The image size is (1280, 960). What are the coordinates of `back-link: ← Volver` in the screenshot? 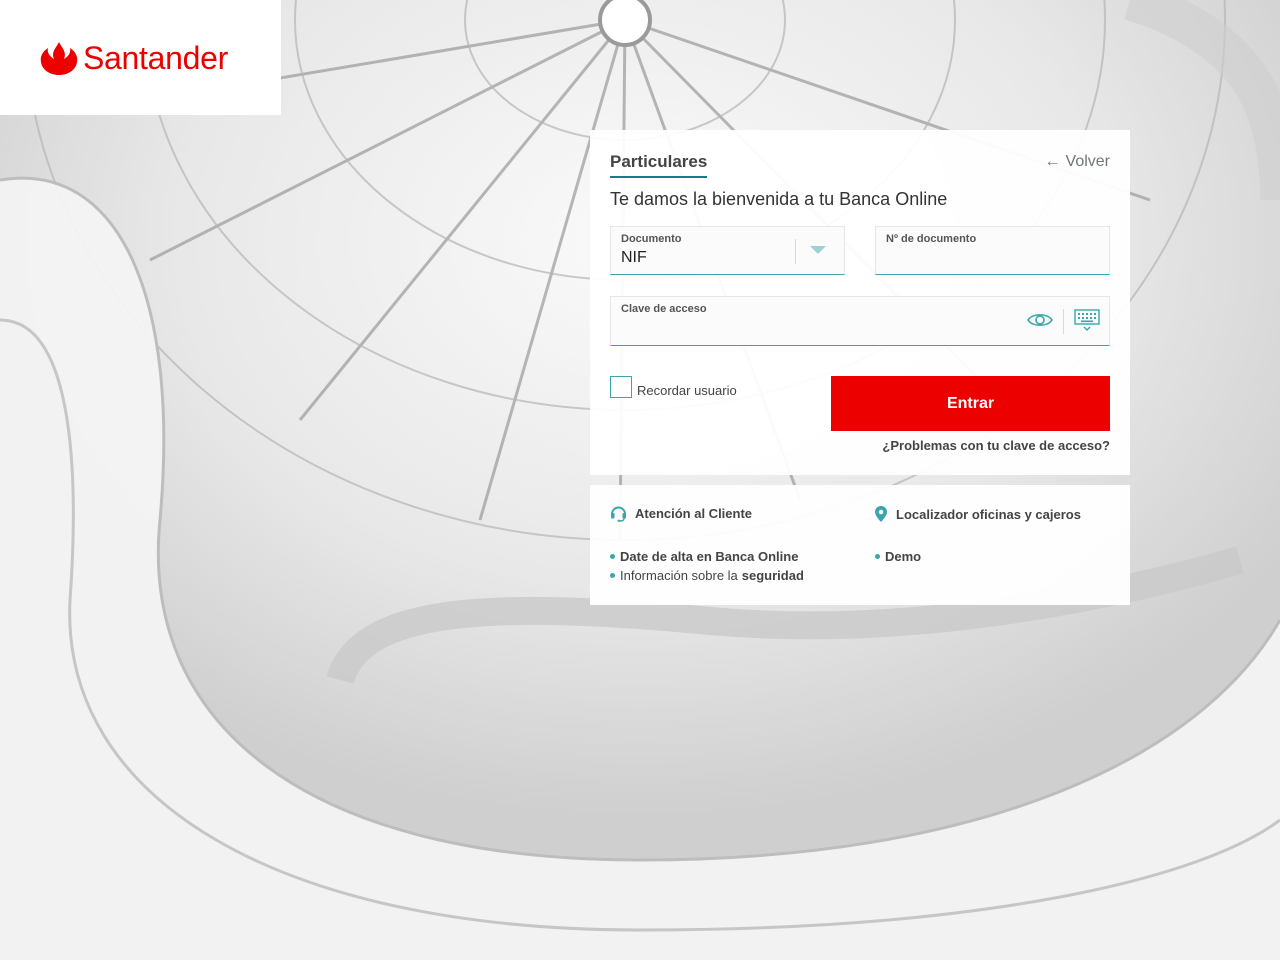 It's located at (1077, 162).